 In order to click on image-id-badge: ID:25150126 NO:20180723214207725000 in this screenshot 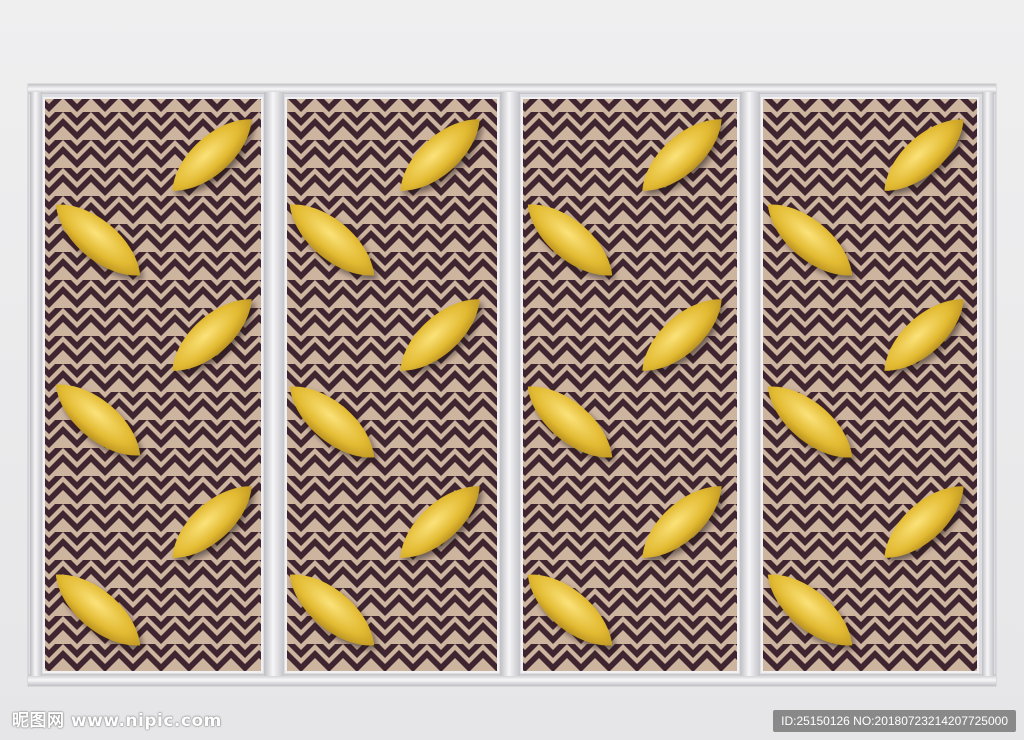, I will do `click(894, 721)`.